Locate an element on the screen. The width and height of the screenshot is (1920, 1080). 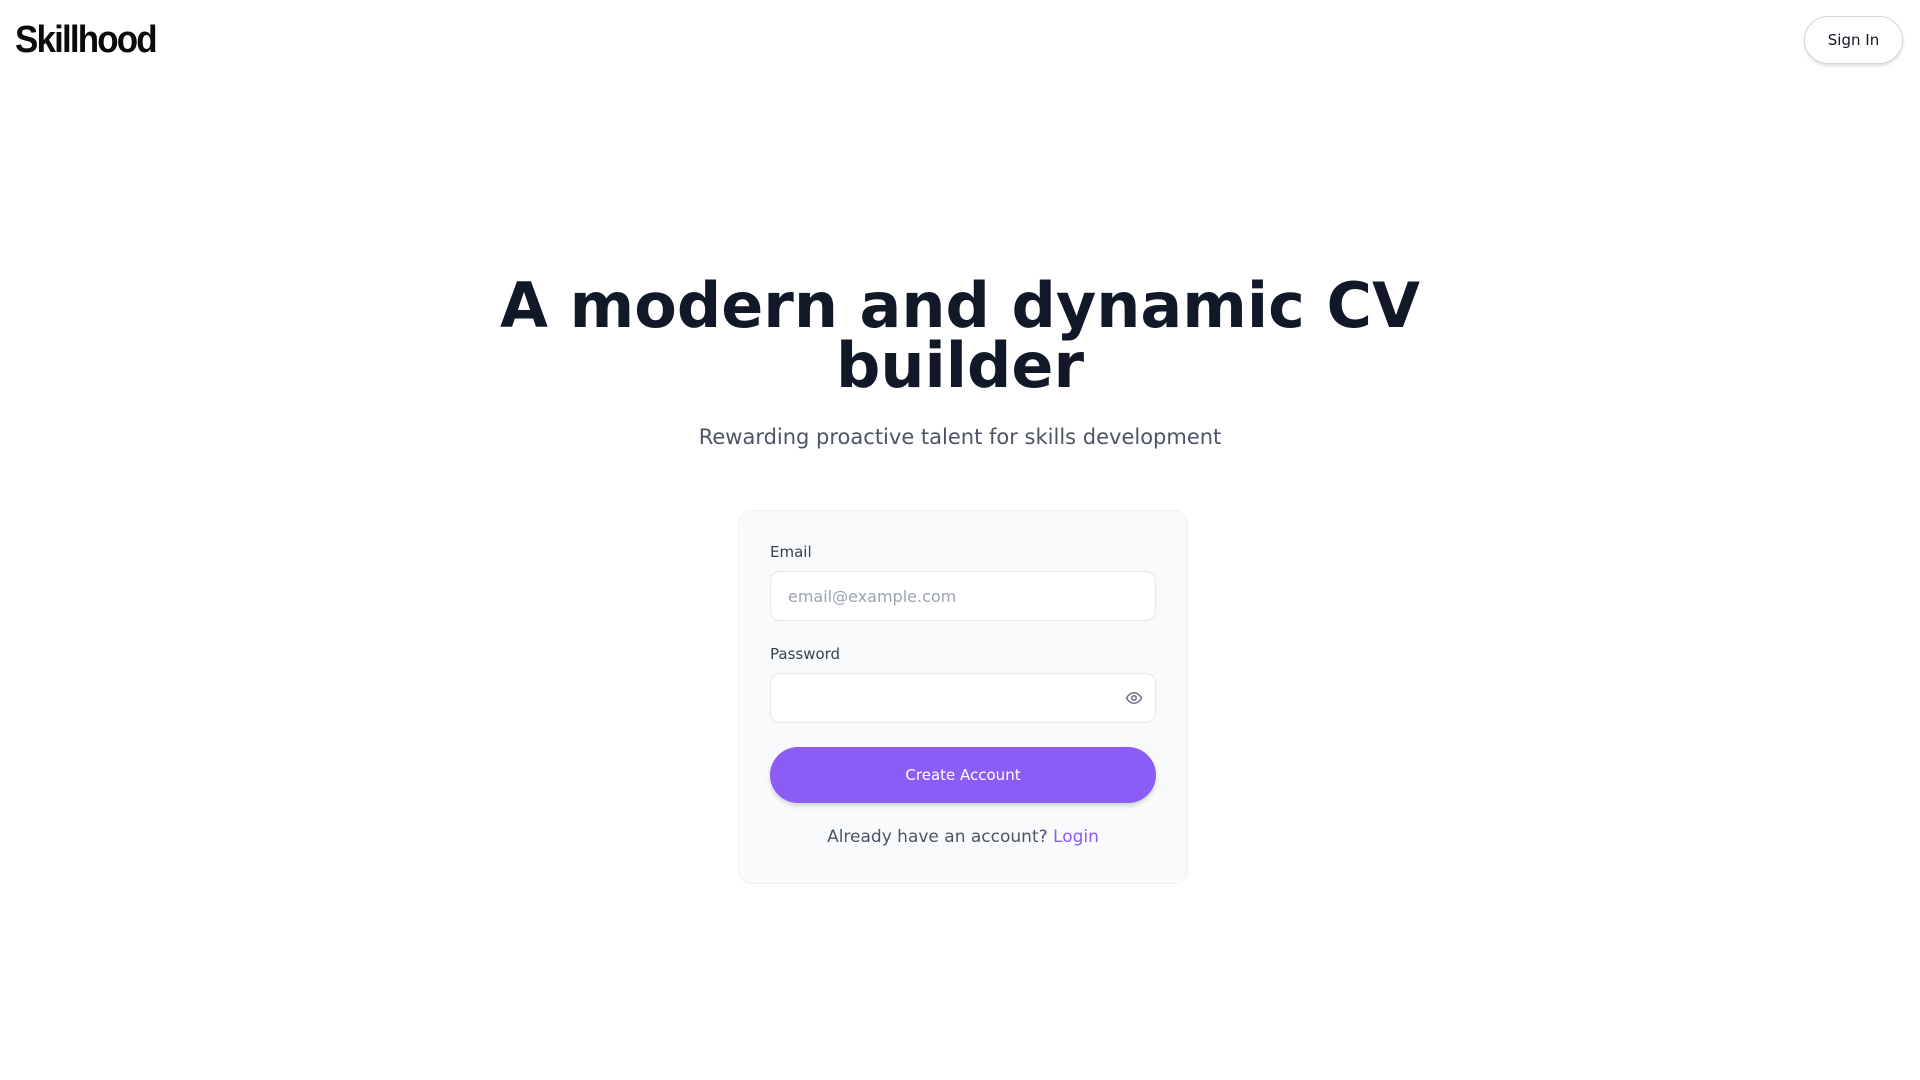
password-field-wrapper is located at coordinates (963, 698).